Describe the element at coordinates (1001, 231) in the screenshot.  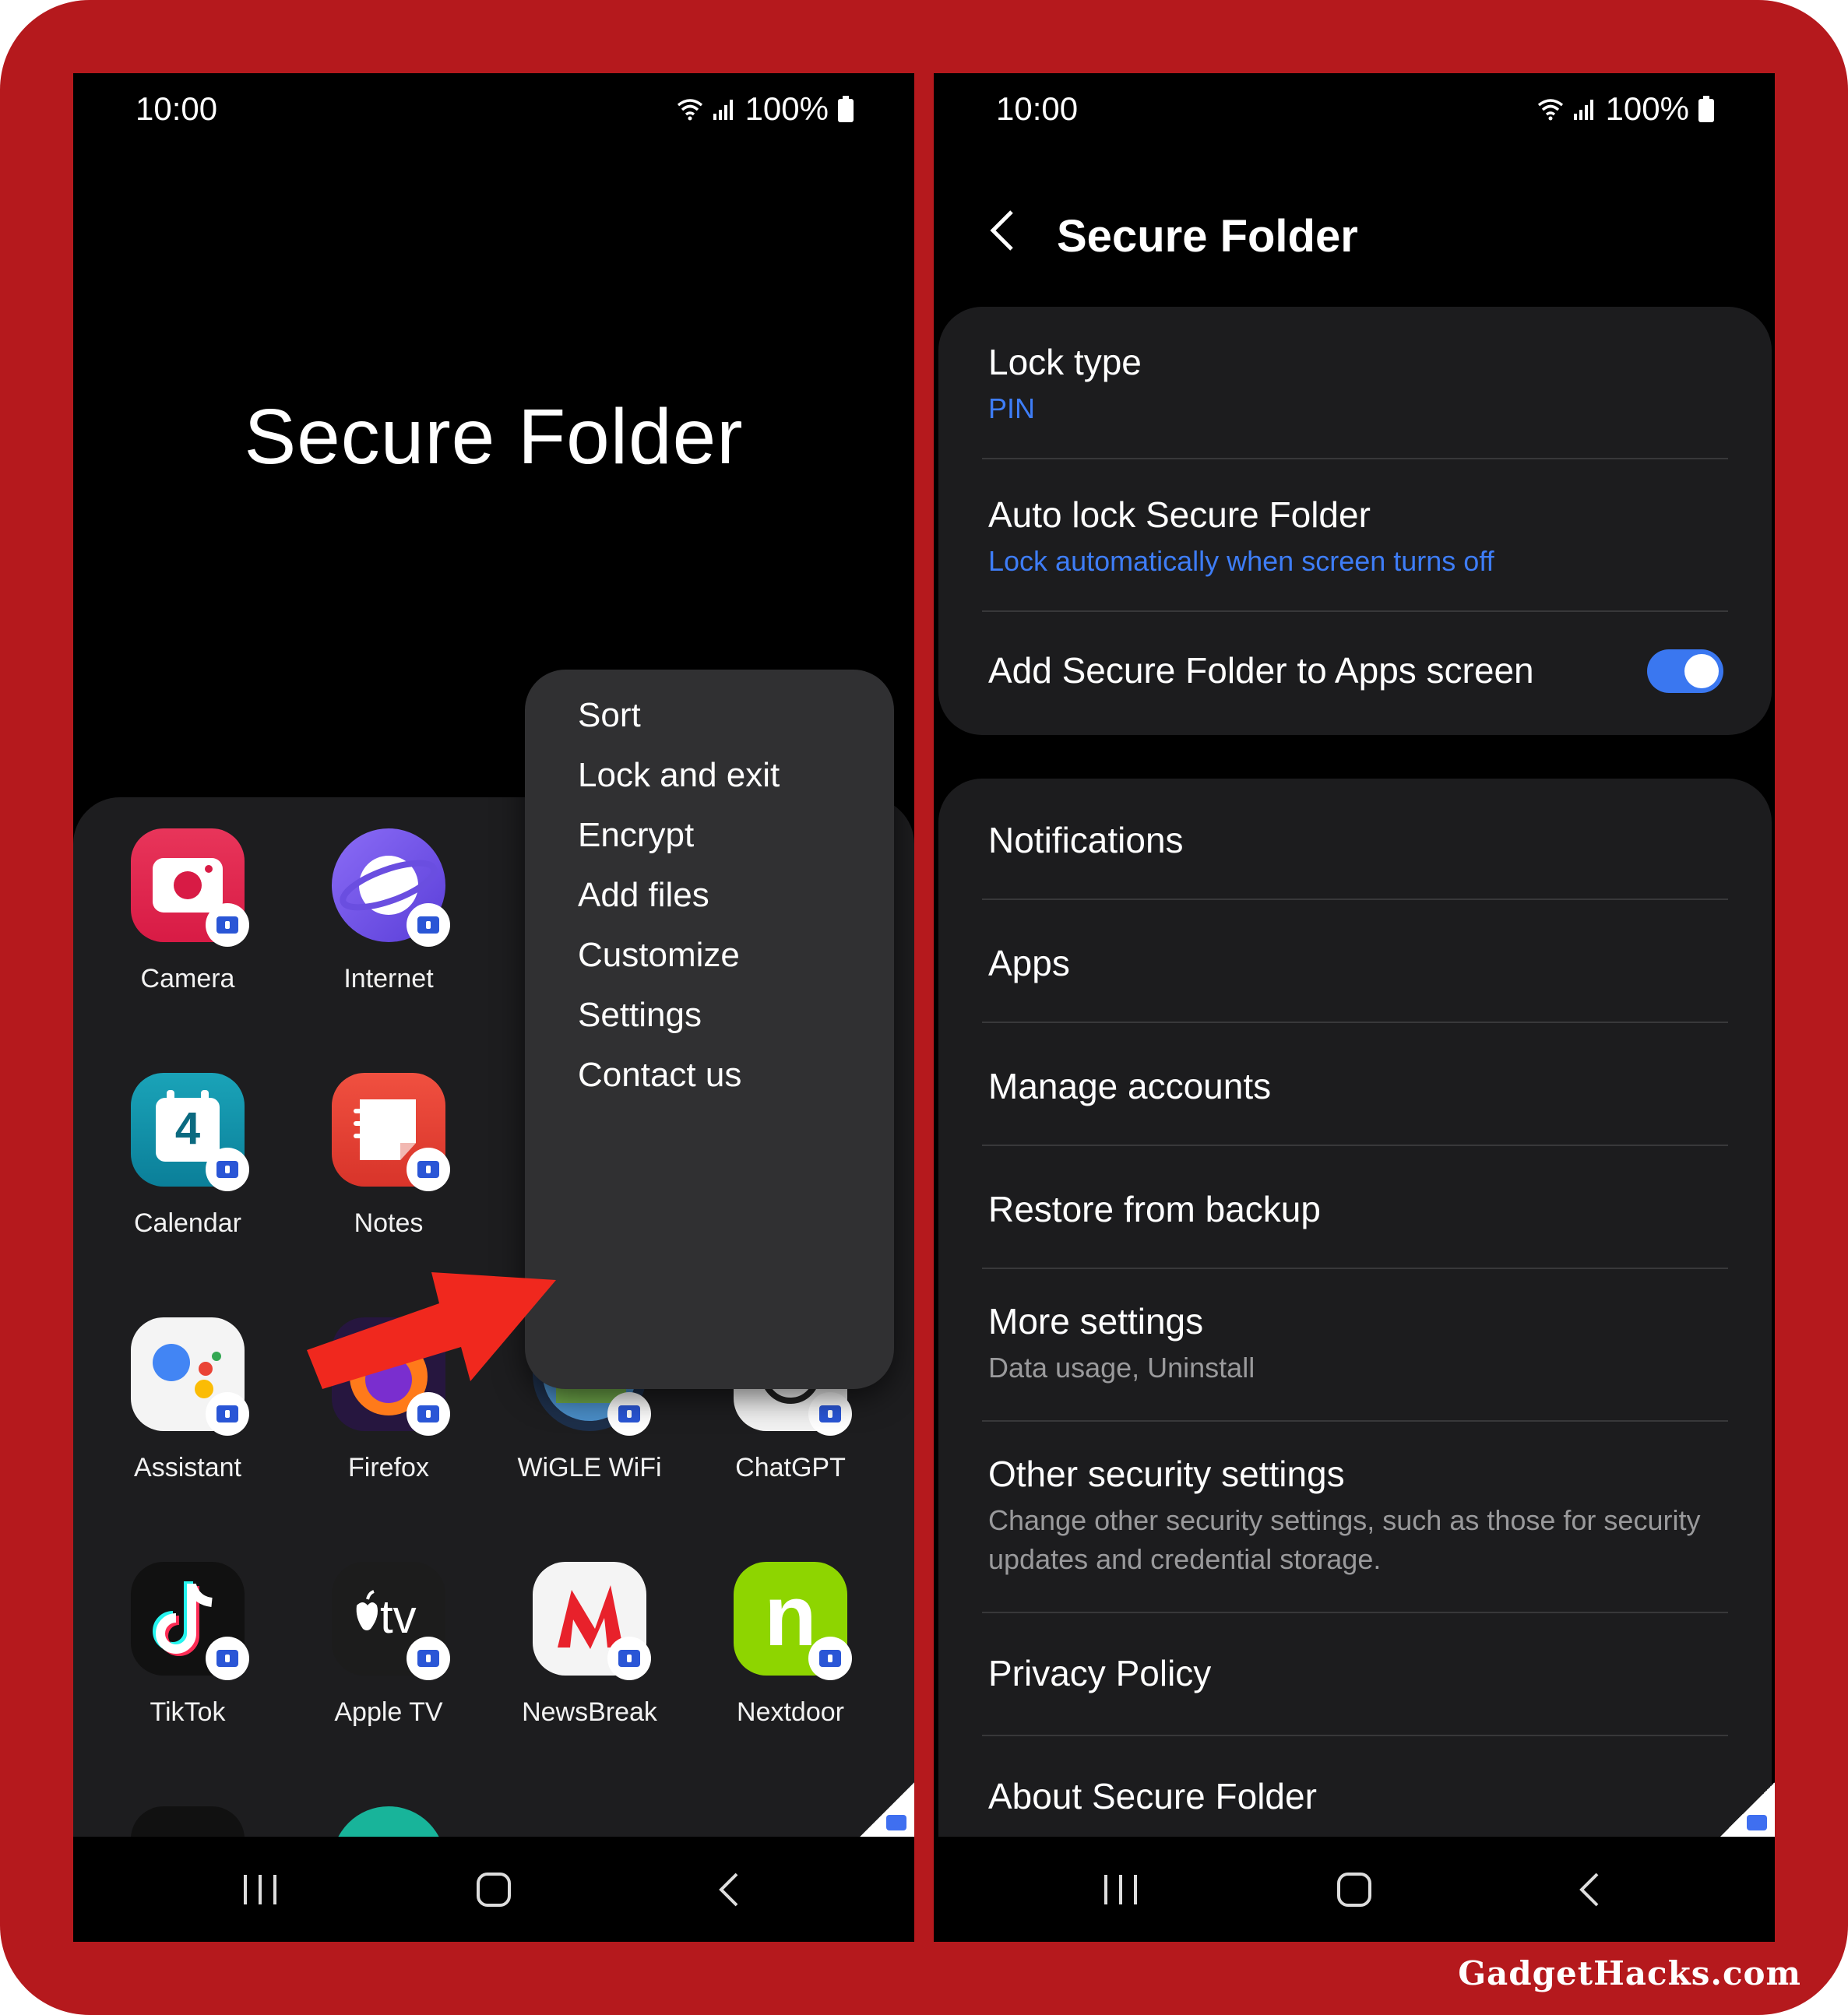
I see `chevron-left-icon` at that location.